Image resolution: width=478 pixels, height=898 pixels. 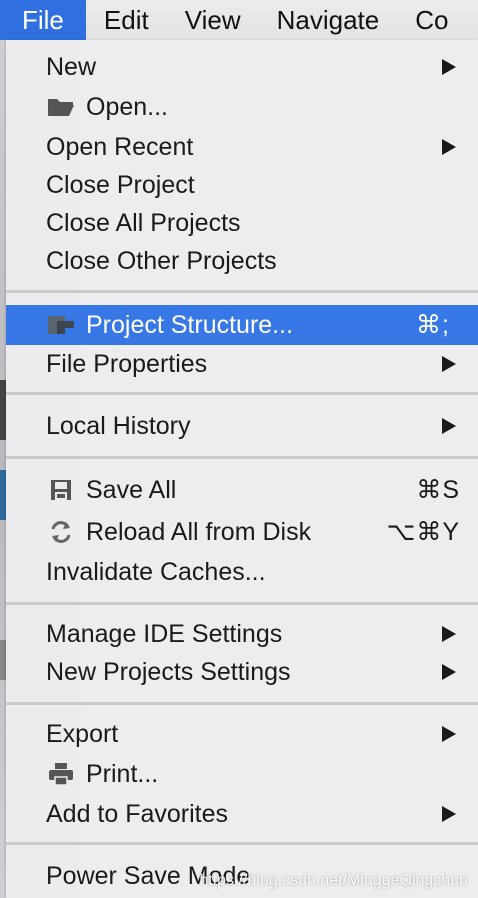 I want to click on shortcut-label: ⌘;, so click(x=433, y=325).